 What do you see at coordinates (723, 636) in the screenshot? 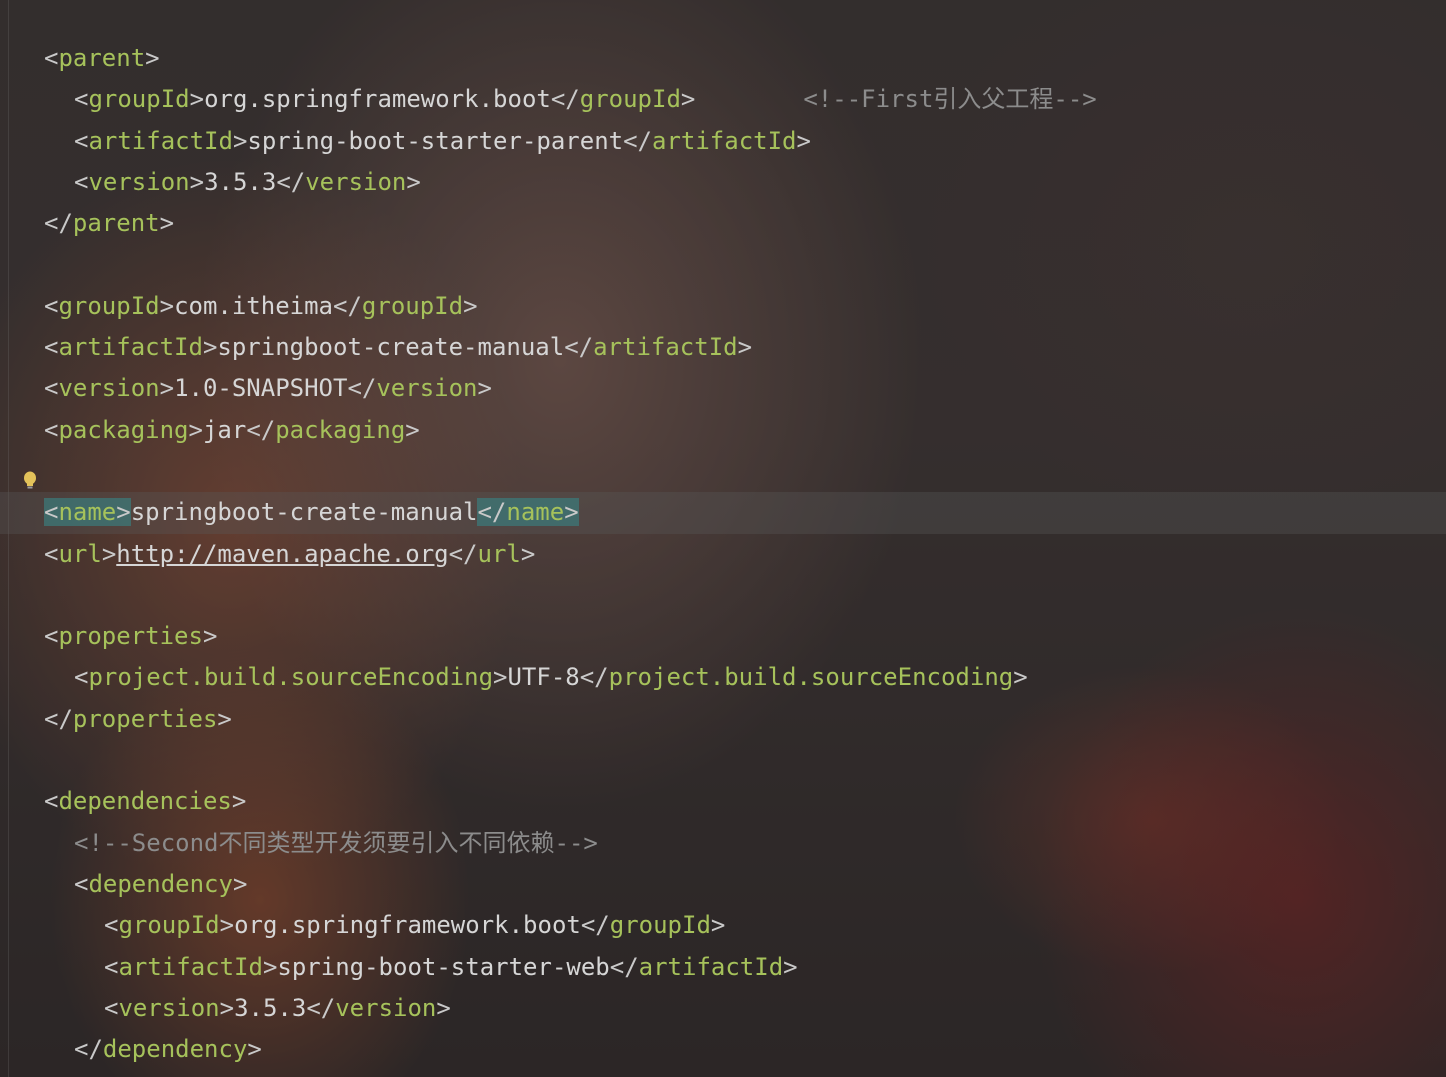
I see `code-line: <properties>` at bounding box center [723, 636].